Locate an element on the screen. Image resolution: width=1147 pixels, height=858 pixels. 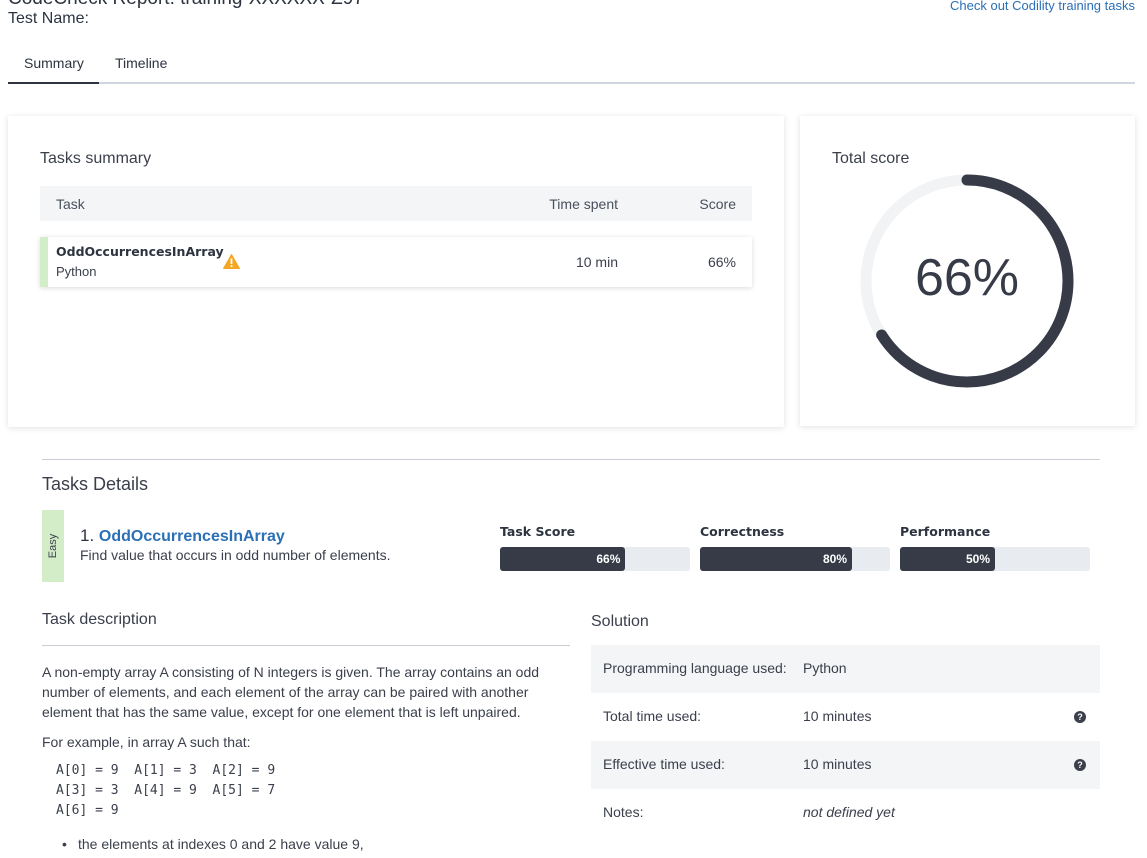
tasks-details-title: Tasks Details is located at coordinates (95, 484).